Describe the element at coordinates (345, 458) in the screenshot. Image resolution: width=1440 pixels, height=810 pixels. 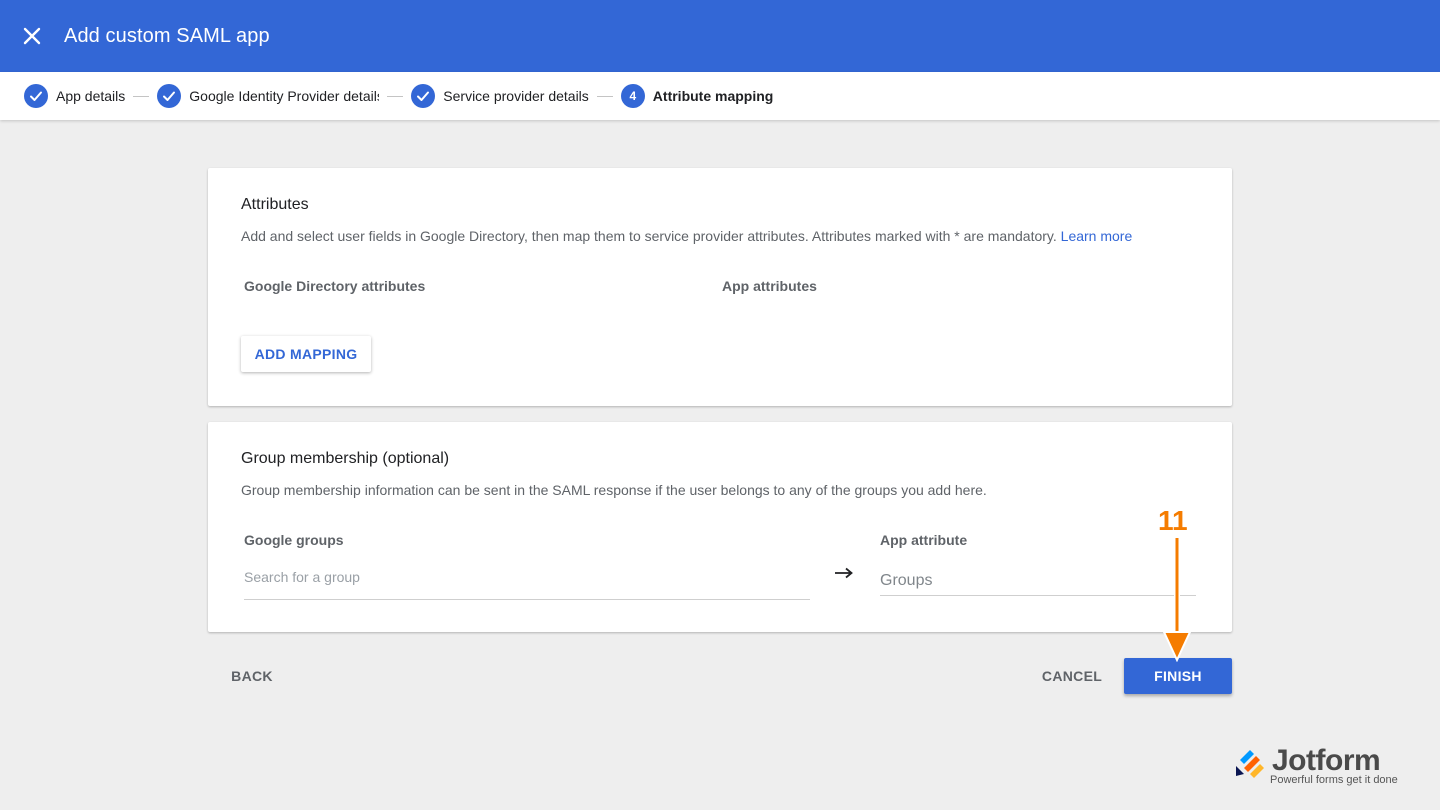
I see `group-membership-title: Group membership (optional)` at that location.